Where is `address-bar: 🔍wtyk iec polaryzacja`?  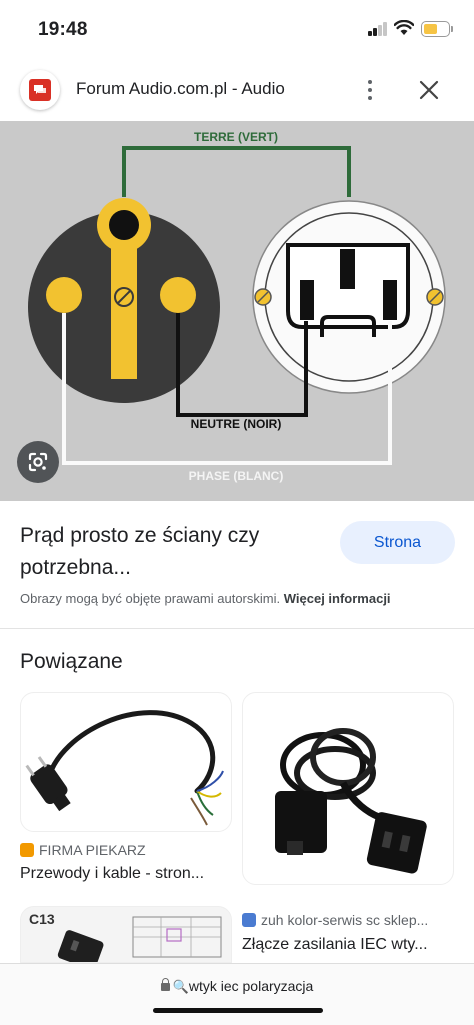
address-bar: 🔍wtyk iec polaryzacja is located at coordinates (237, 994).